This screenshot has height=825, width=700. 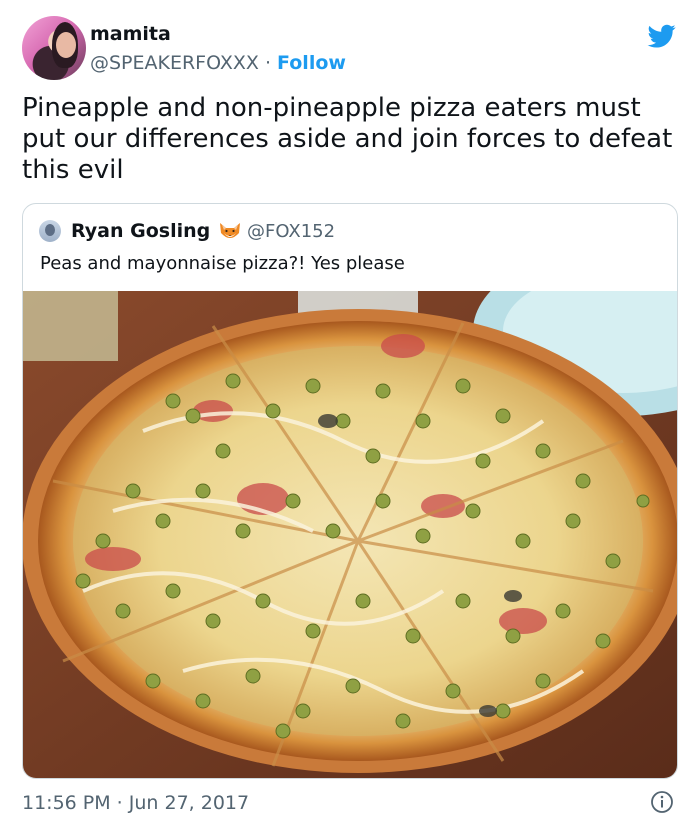 I want to click on author-handle-row: @SPEAKERFOXXX · Follow, so click(x=218, y=63).